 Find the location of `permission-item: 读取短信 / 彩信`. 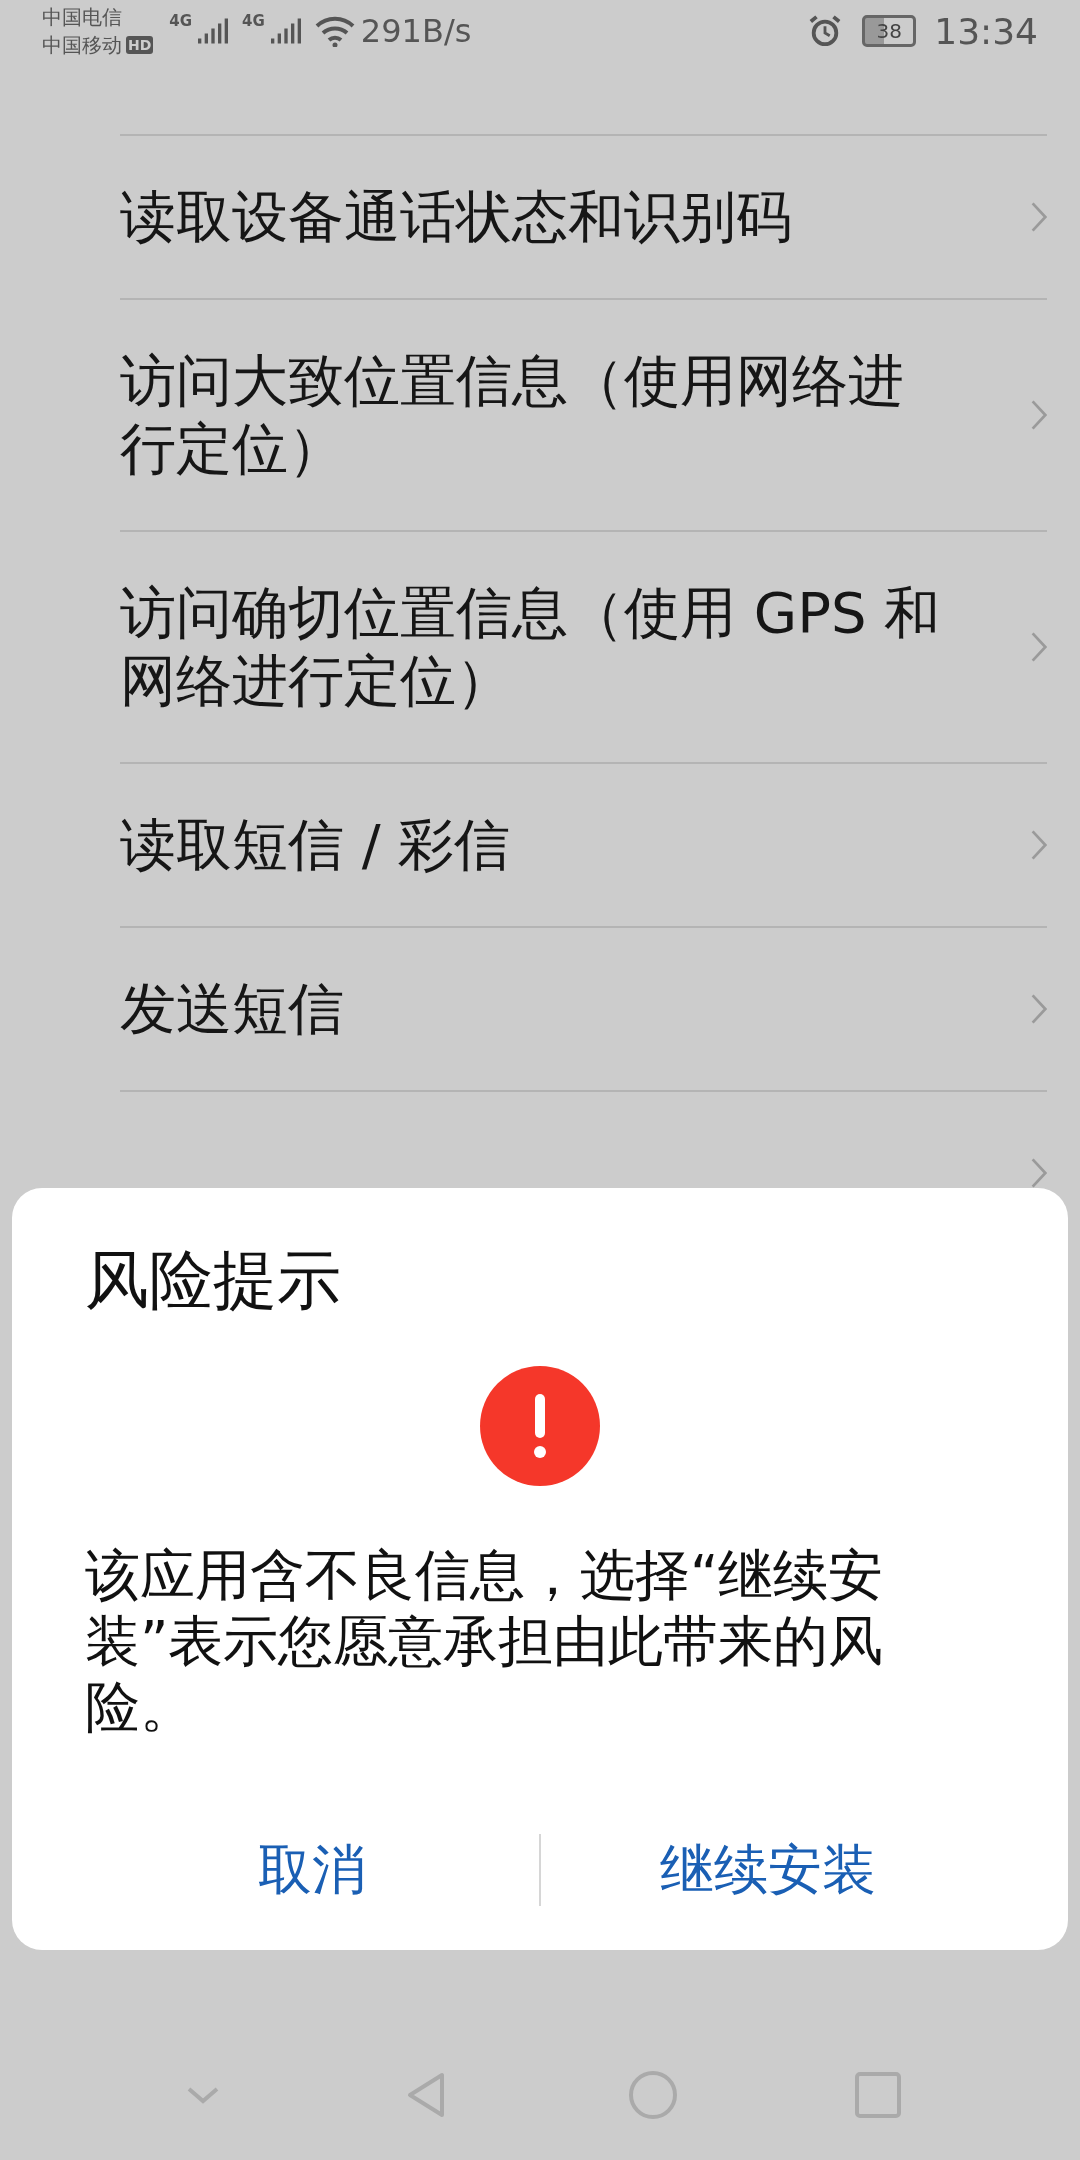

permission-item: 读取短信 / 彩信 is located at coordinates (583, 846).